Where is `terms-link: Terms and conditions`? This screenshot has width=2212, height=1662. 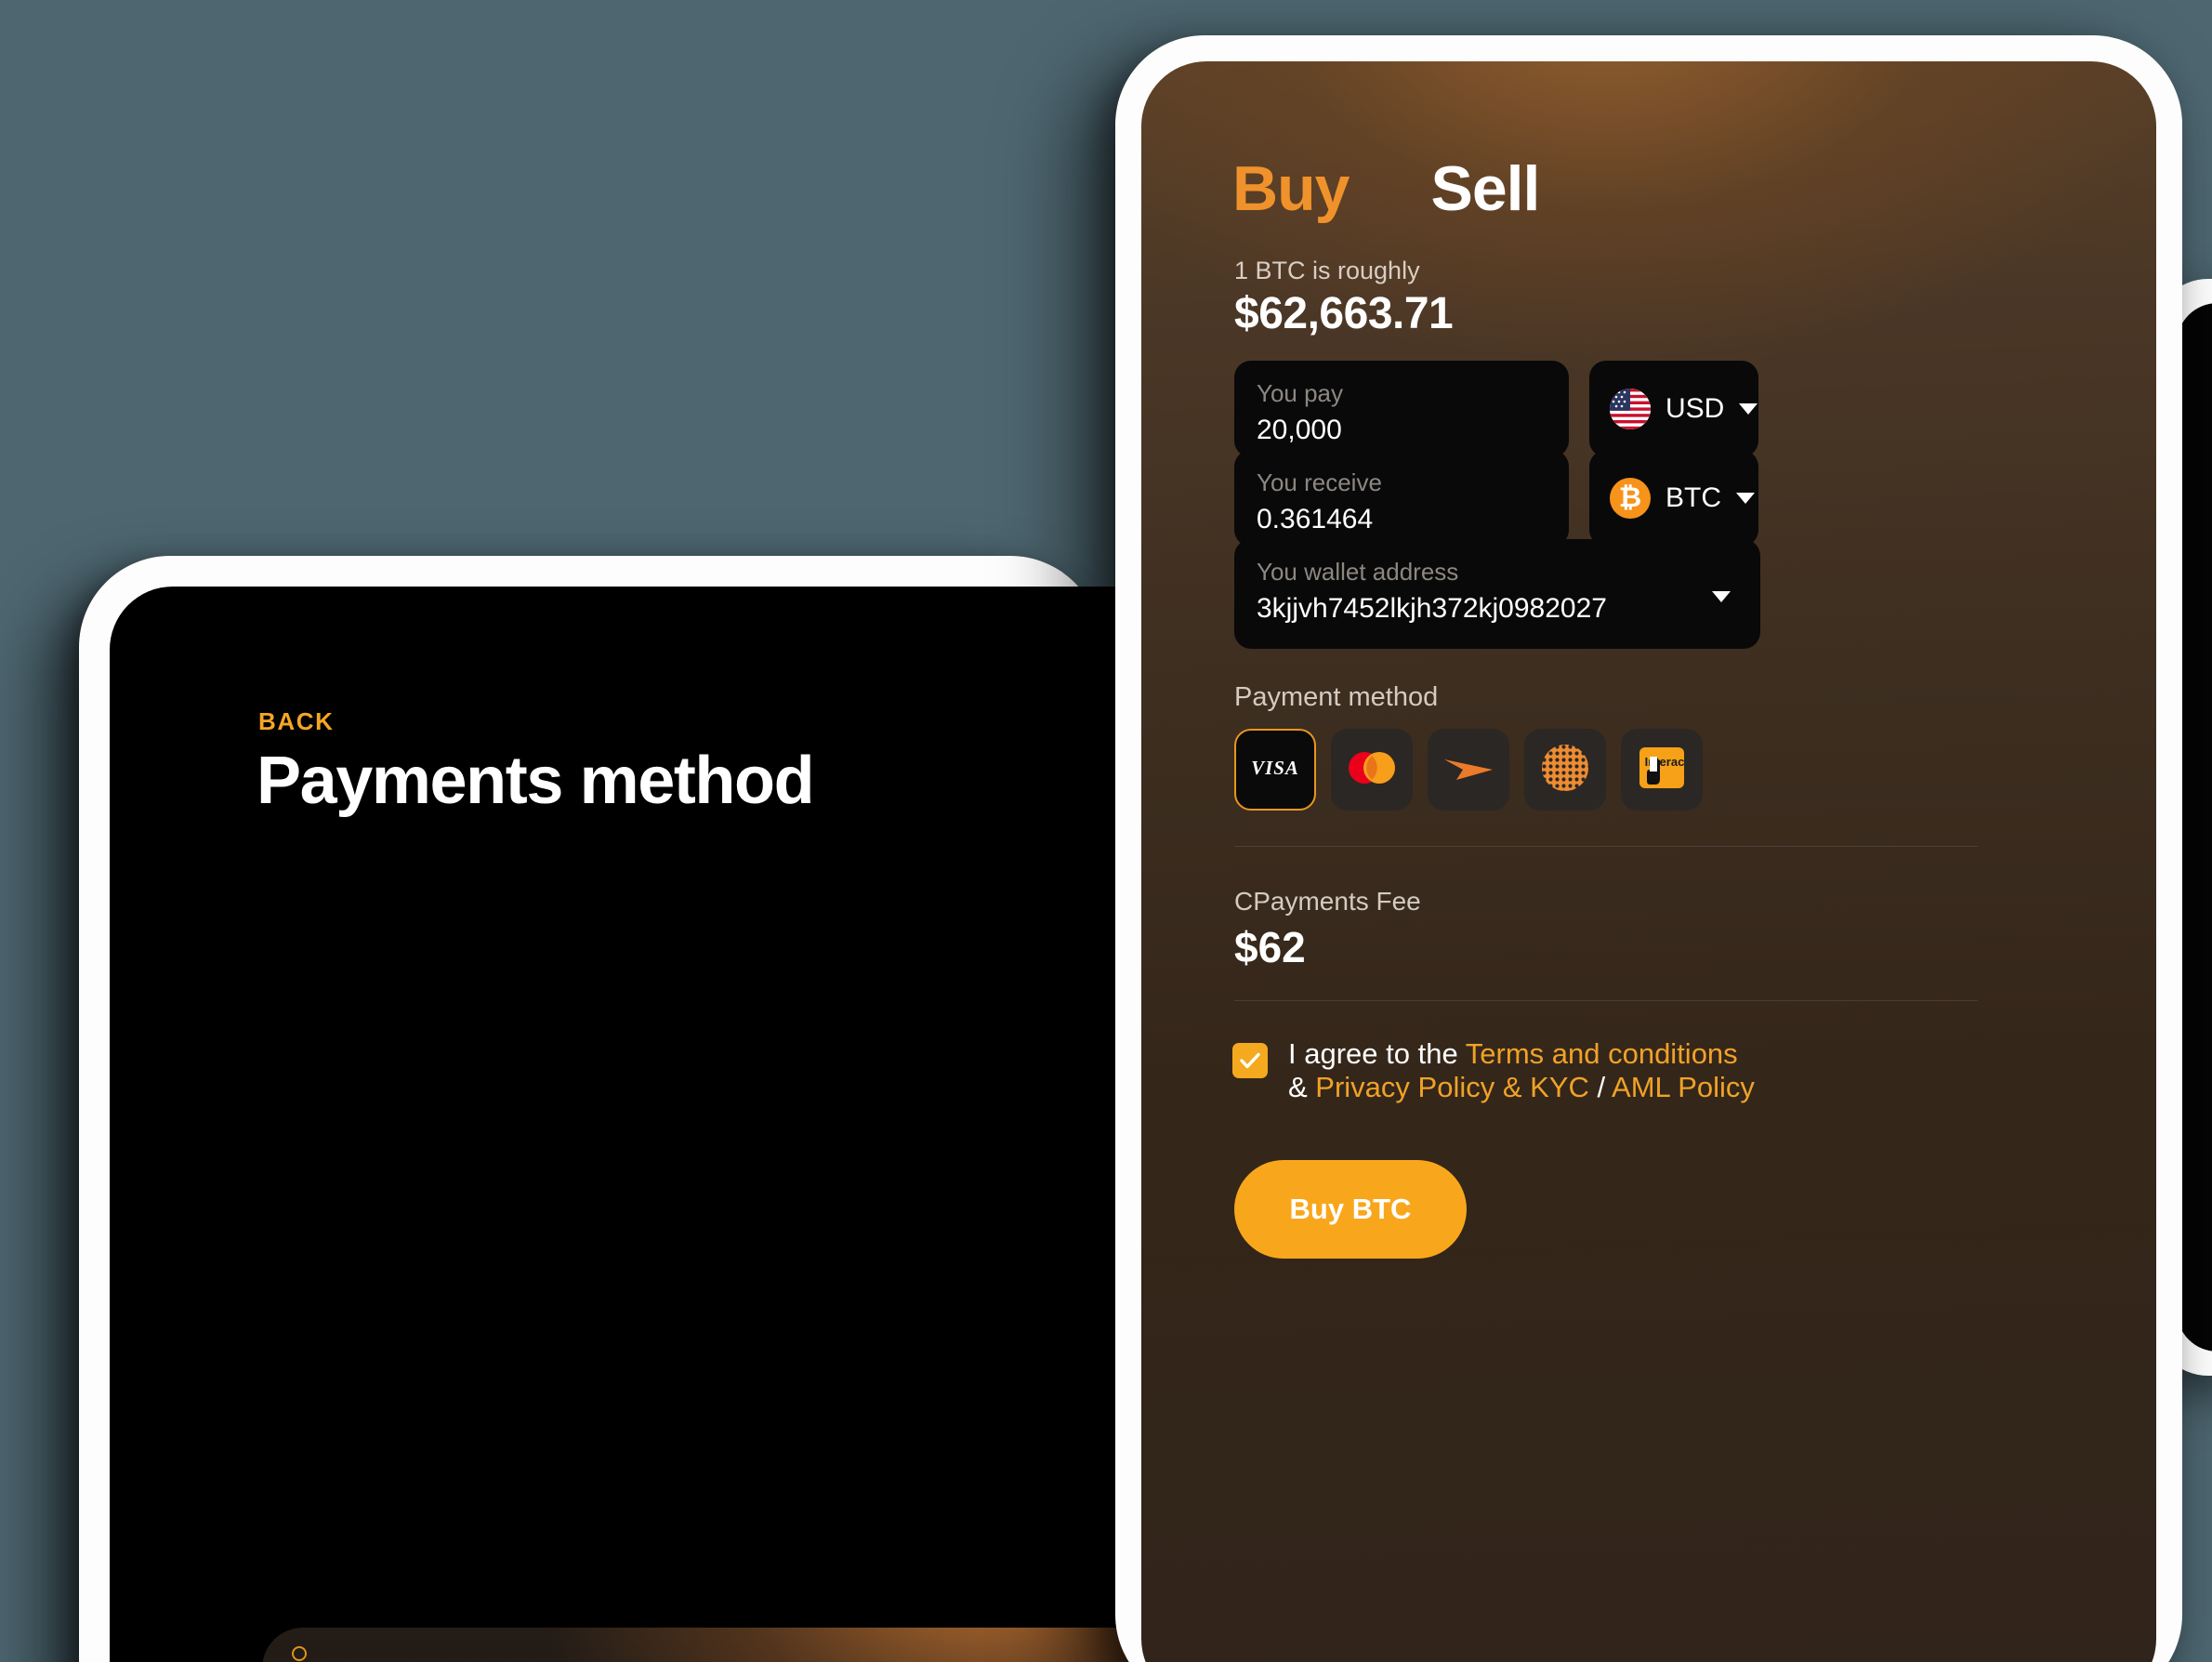 terms-link: Terms and conditions is located at coordinates (1602, 1053).